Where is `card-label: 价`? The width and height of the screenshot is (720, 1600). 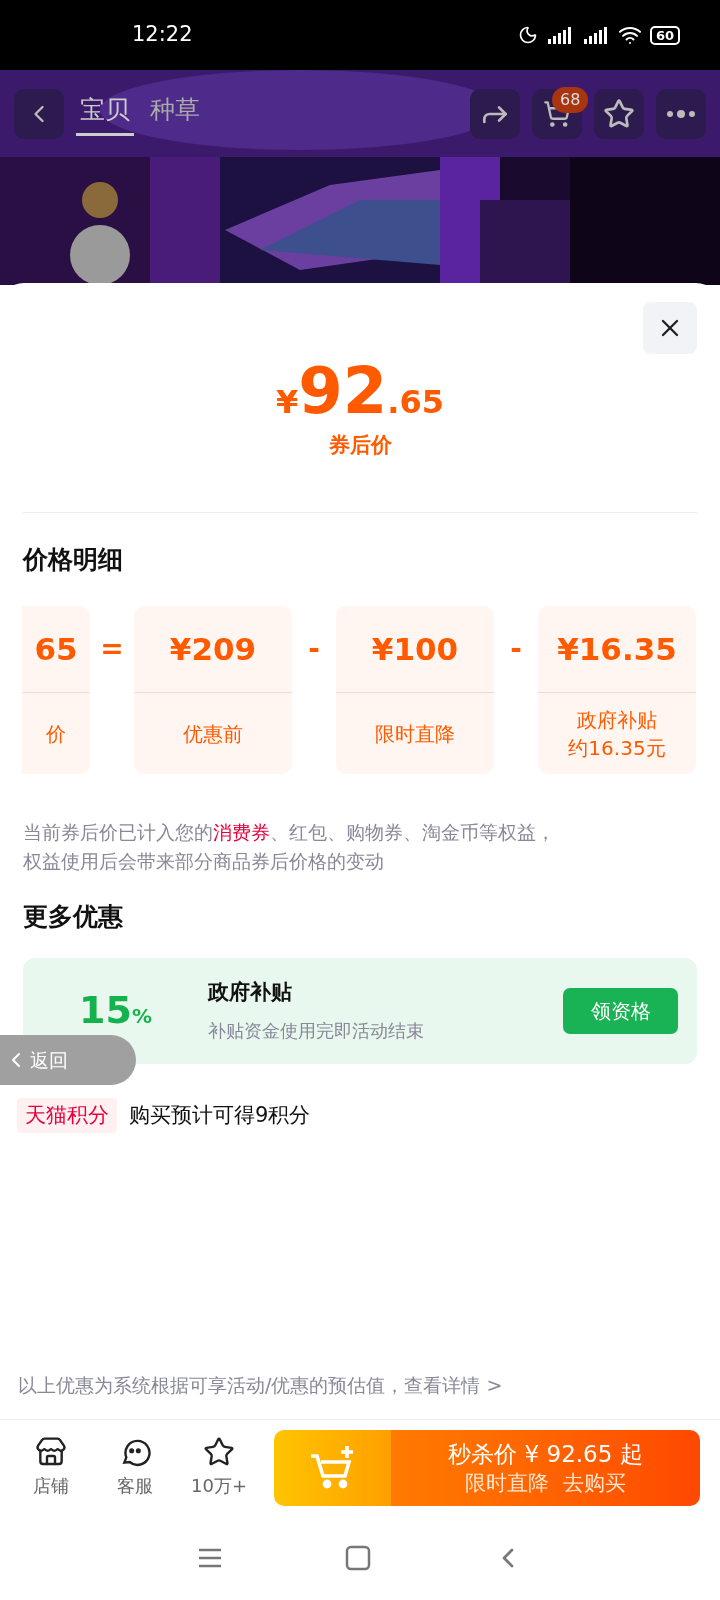
card-label: 价 is located at coordinates (56, 734).